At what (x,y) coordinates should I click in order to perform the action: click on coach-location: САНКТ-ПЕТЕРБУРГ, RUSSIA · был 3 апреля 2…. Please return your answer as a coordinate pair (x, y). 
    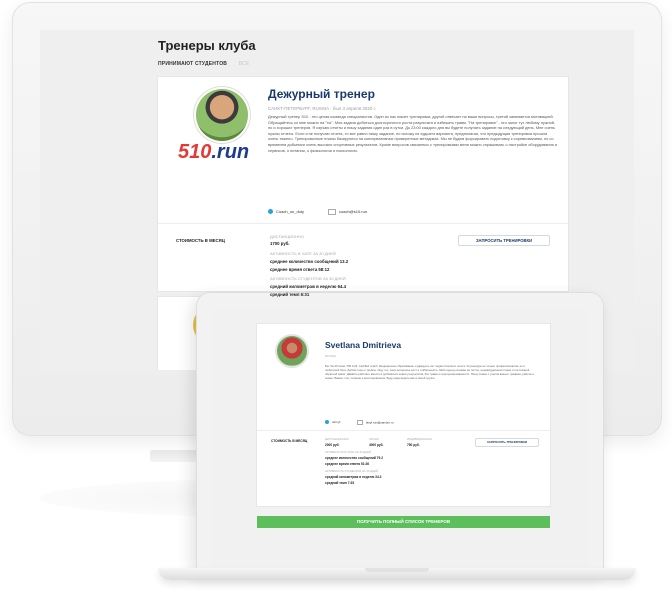
    Looking at the image, I should click on (322, 108).